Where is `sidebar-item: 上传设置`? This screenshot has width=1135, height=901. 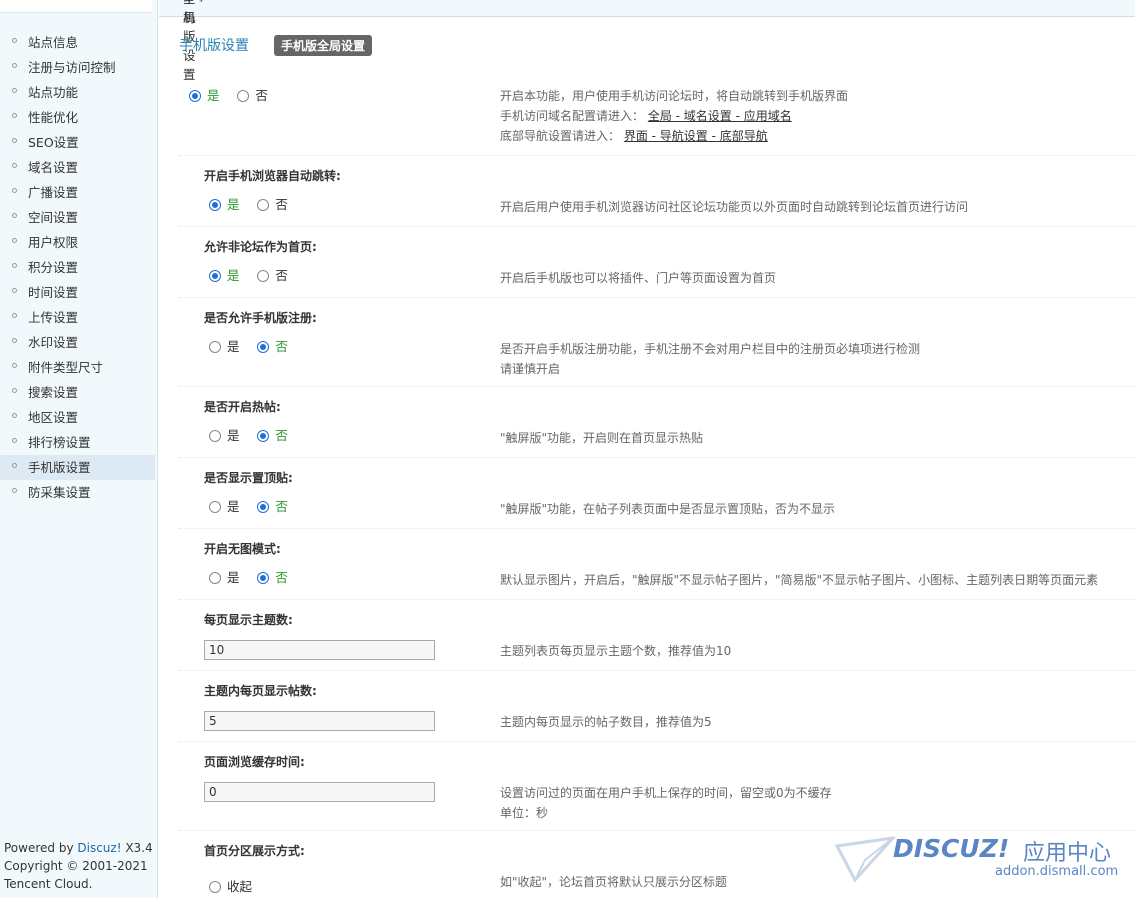
sidebar-item: 上传设置 is located at coordinates (77, 317).